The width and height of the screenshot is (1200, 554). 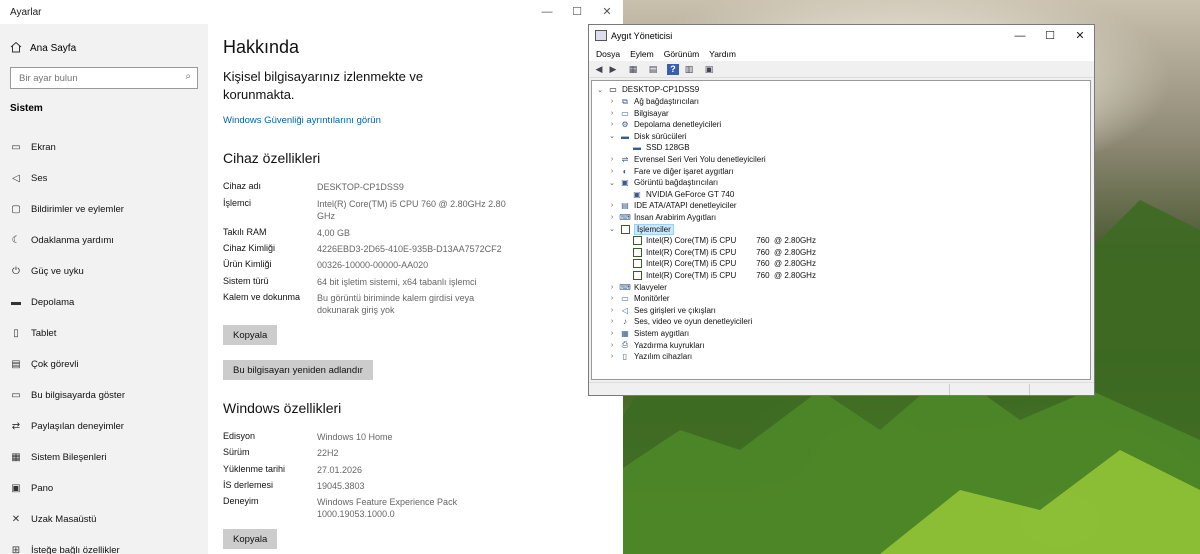 What do you see at coordinates (656, 345) in the screenshot?
I see `tree-category: › ⎙ Yazdırma kuyrukları` at bounding box center [656, 345].